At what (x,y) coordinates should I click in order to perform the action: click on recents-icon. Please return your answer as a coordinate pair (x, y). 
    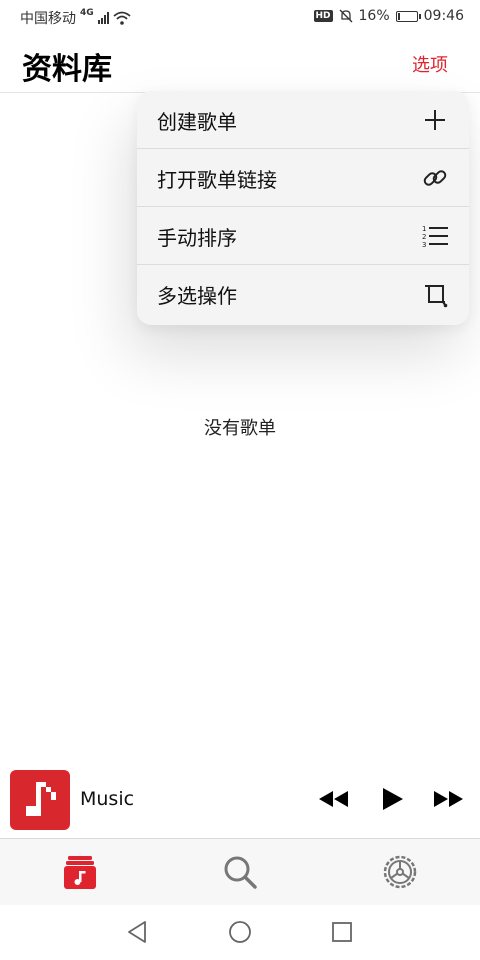
    Looking at the image, I should click on (342, 932).